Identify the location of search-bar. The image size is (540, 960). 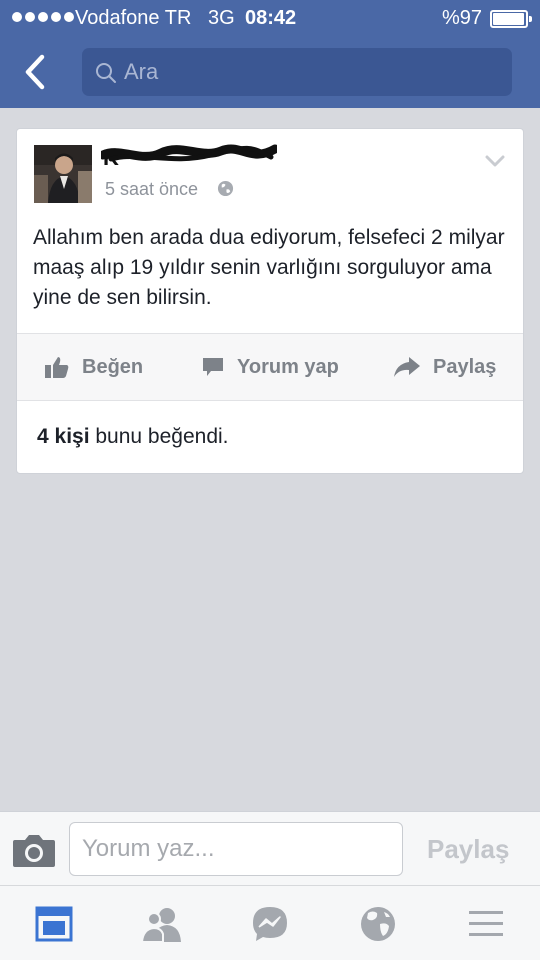
(297, 72).